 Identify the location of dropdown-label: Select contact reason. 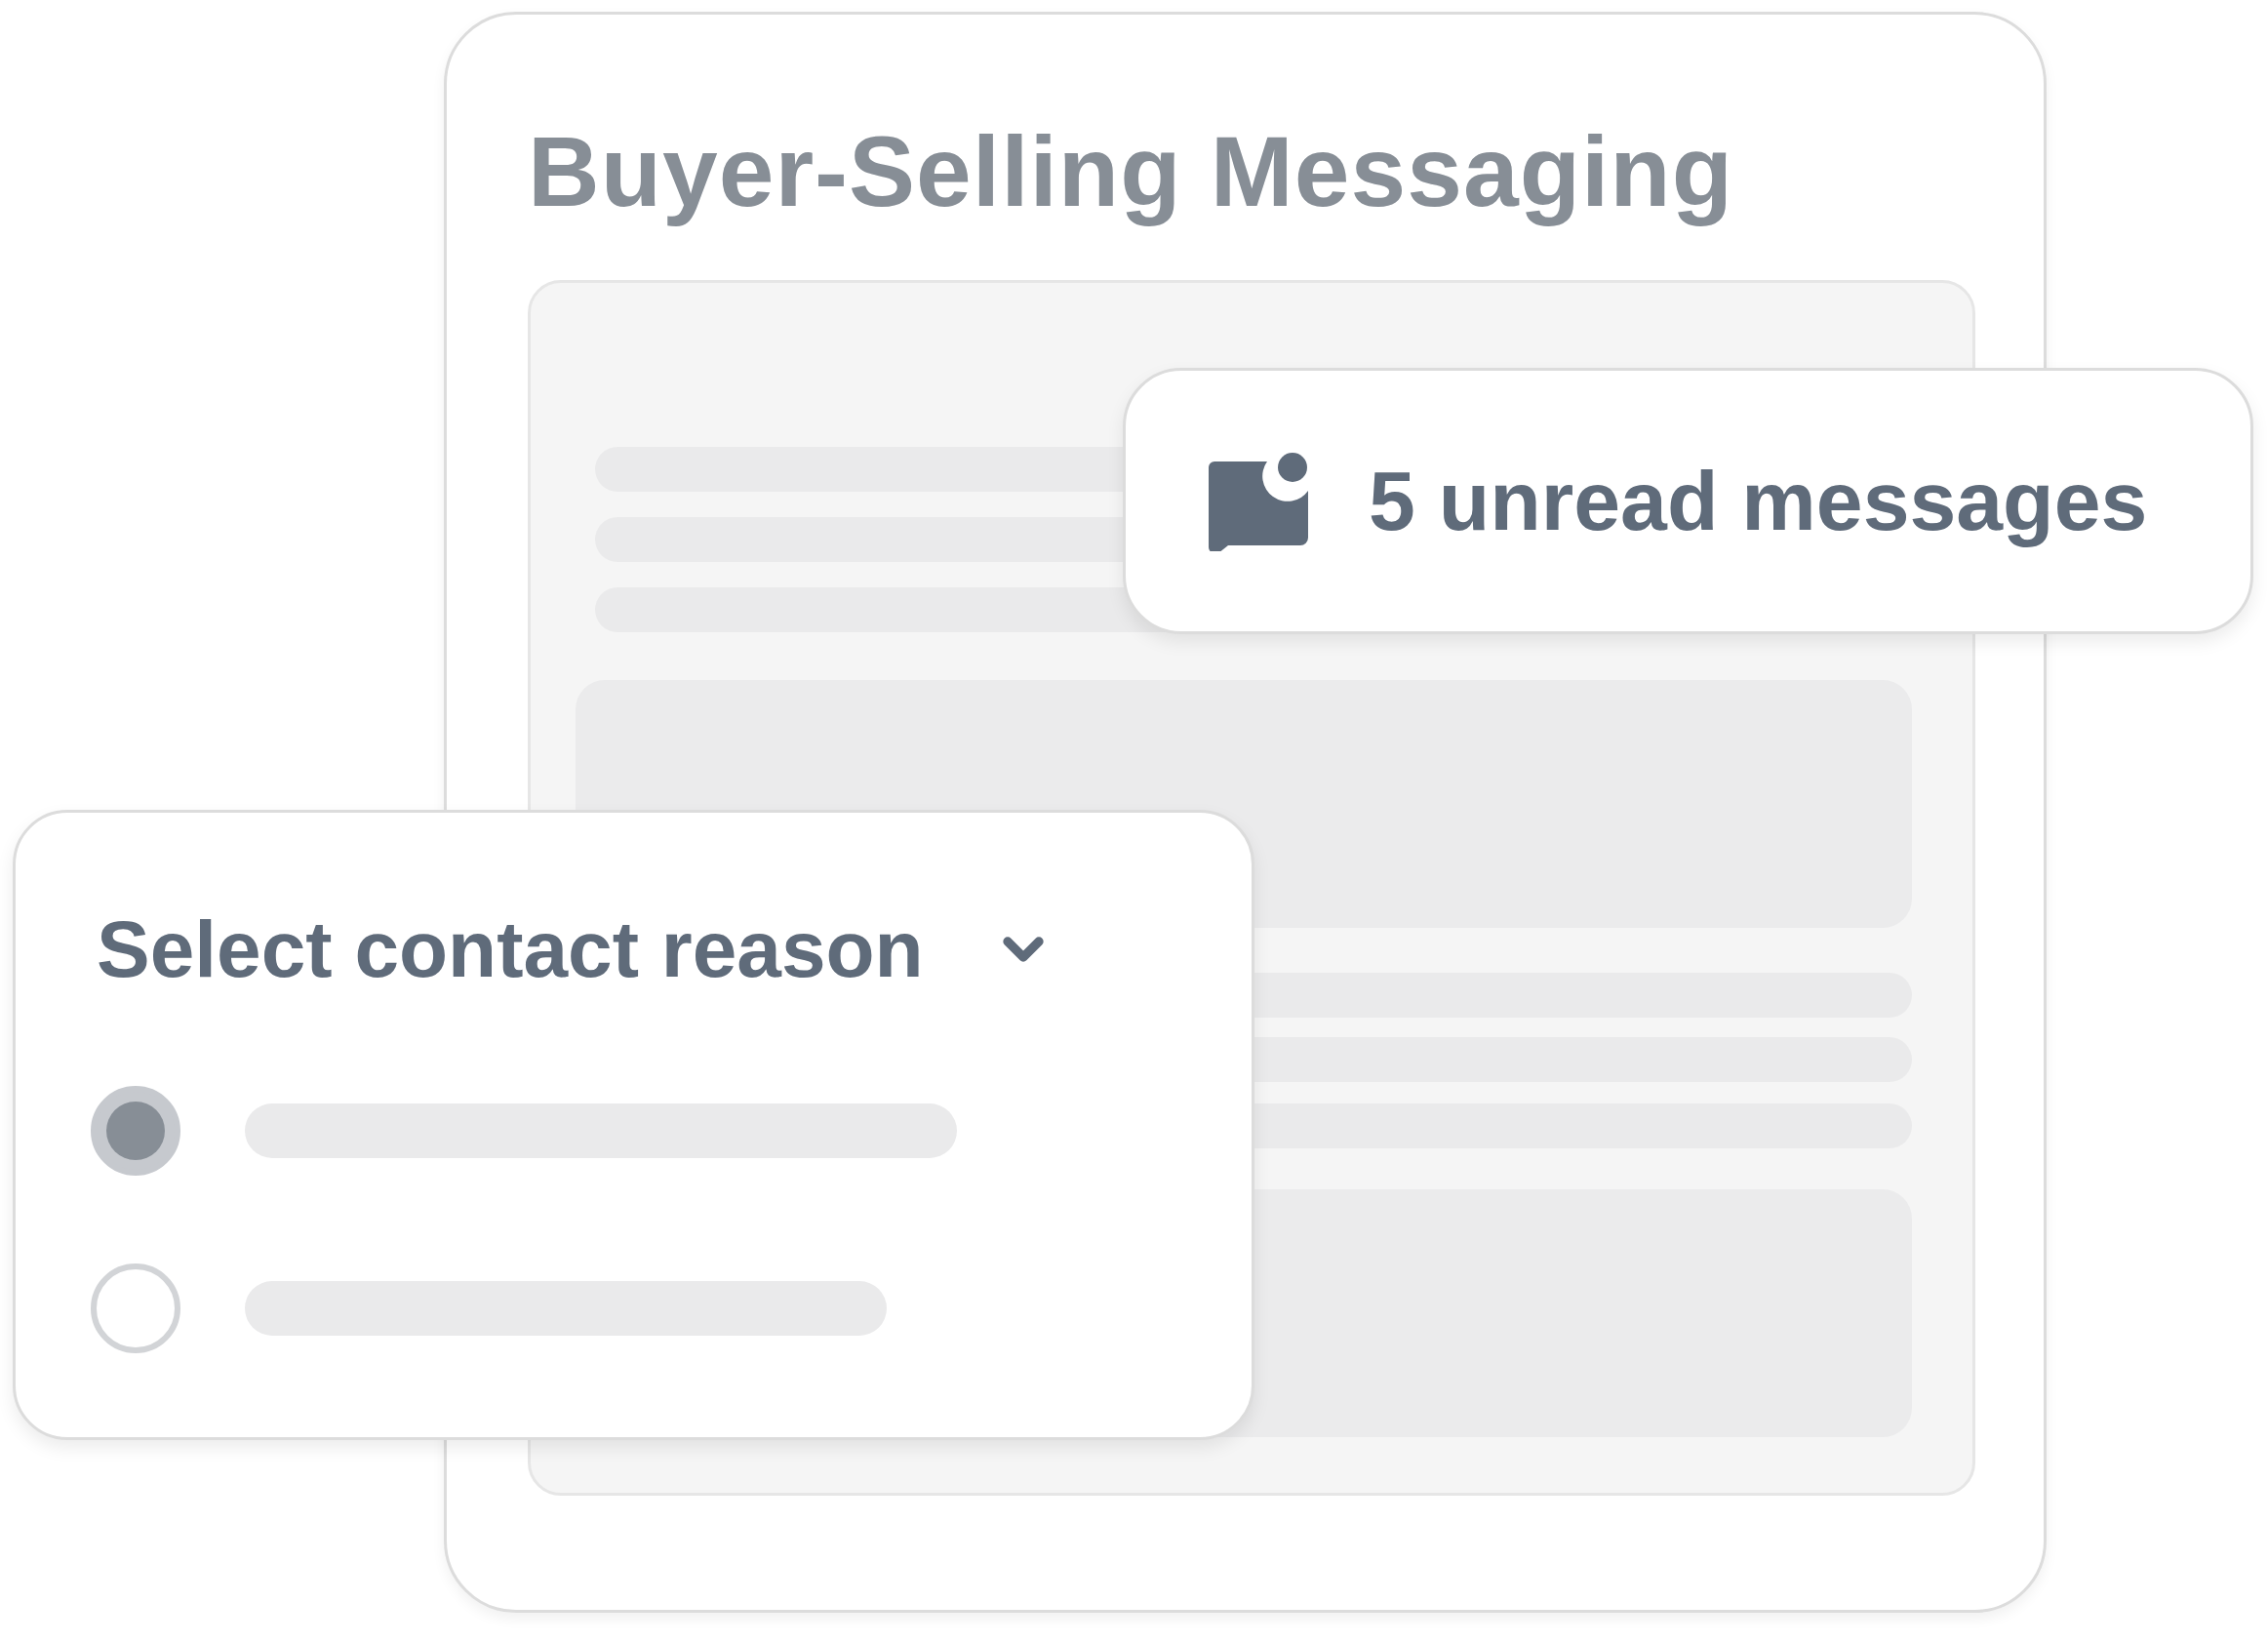
(510, 949).